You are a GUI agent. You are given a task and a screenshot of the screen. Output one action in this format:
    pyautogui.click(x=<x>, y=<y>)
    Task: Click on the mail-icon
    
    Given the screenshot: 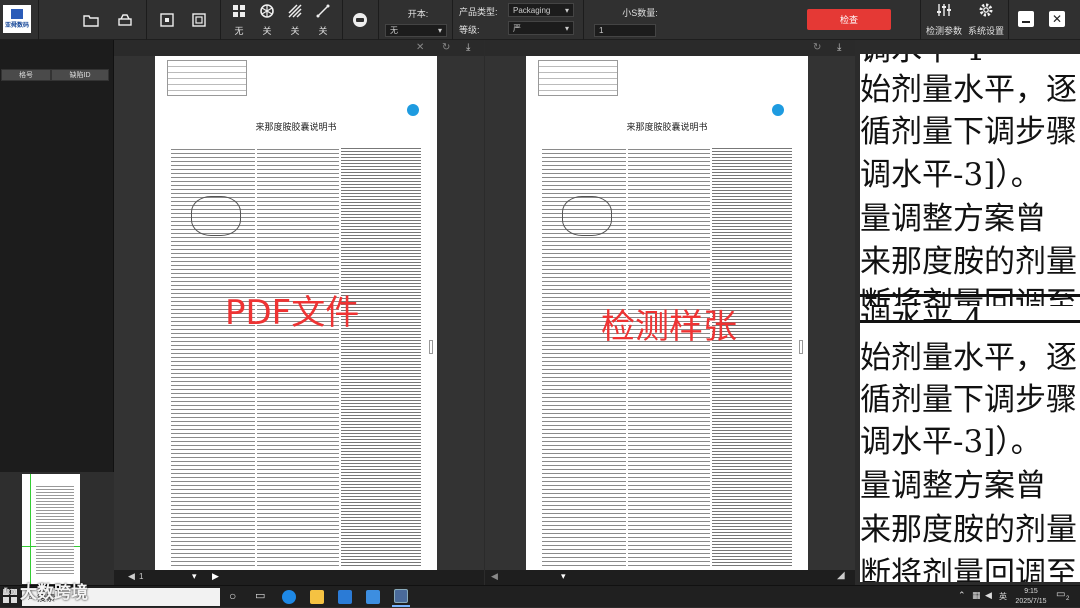 What is the action you would take?
    pyautogui.click(x=373, y=597)
    